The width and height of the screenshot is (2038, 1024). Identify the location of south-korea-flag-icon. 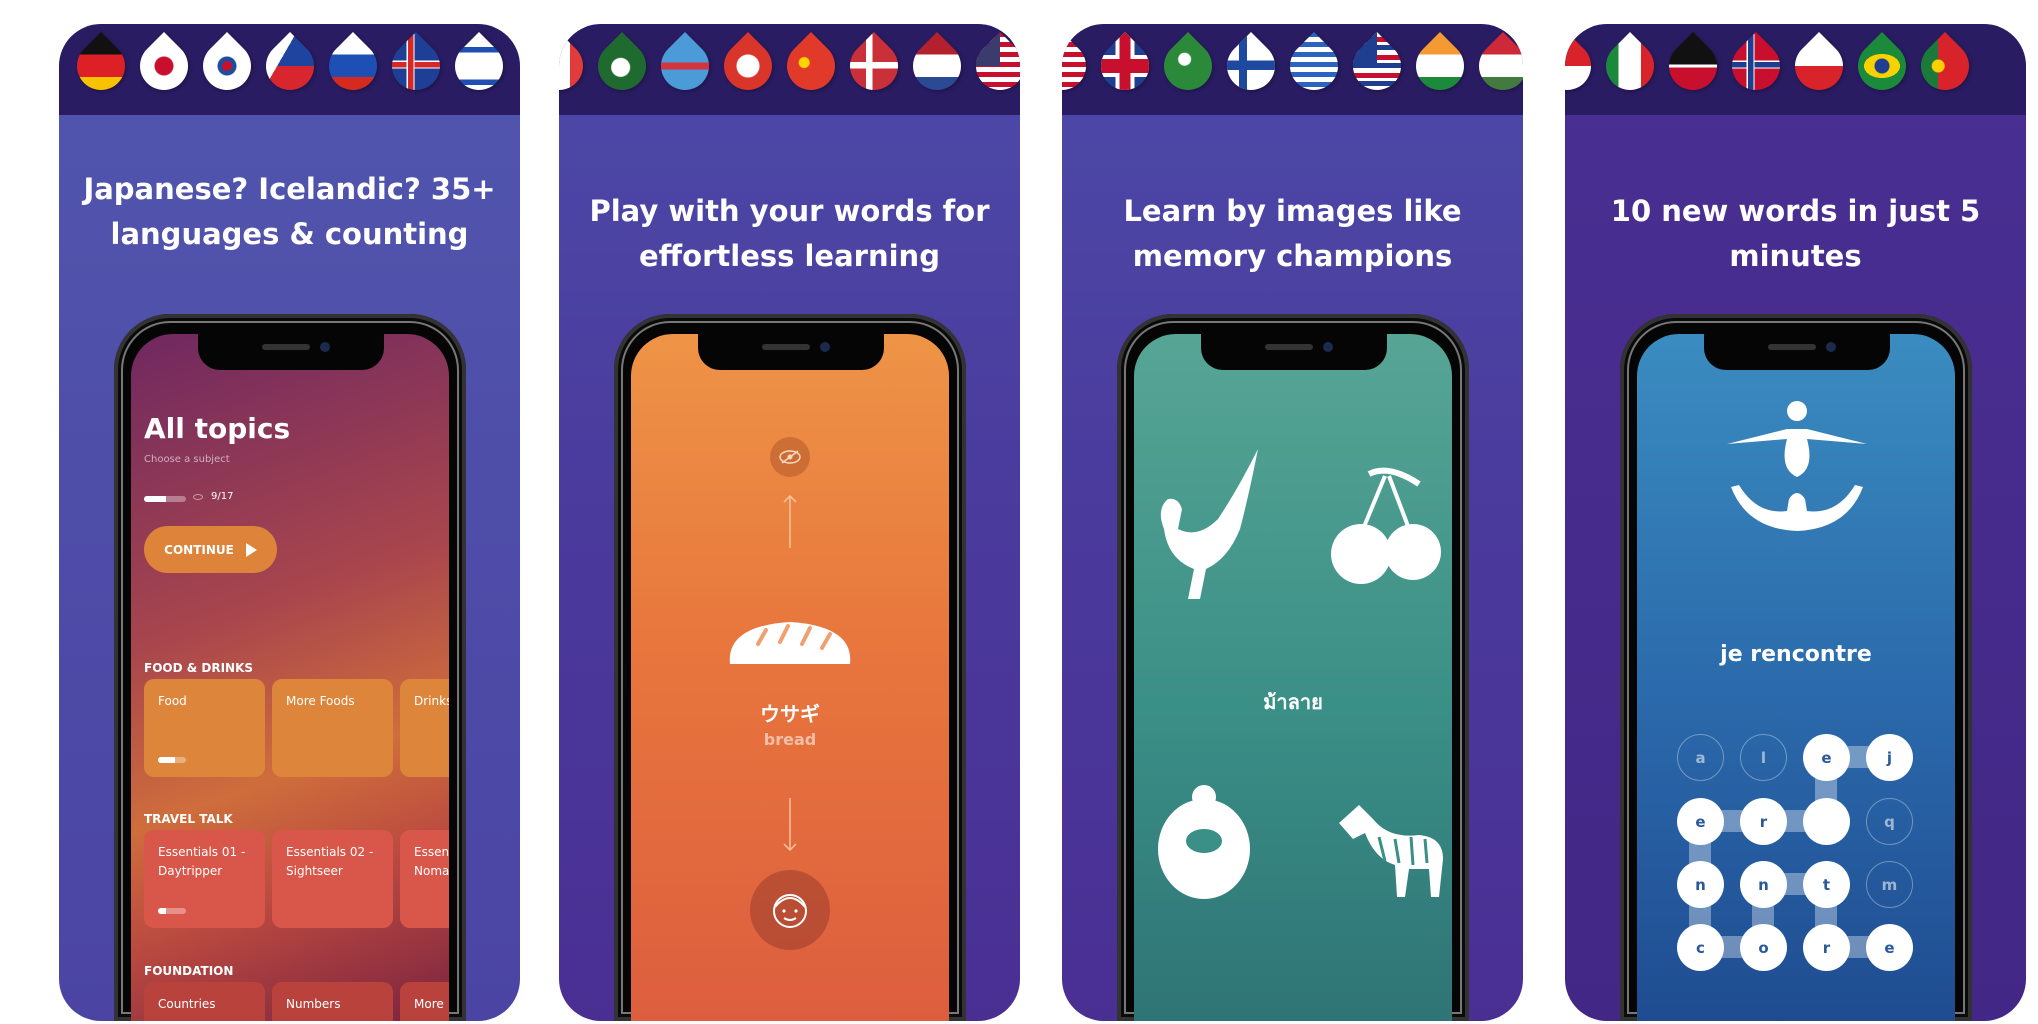
(227, 66).